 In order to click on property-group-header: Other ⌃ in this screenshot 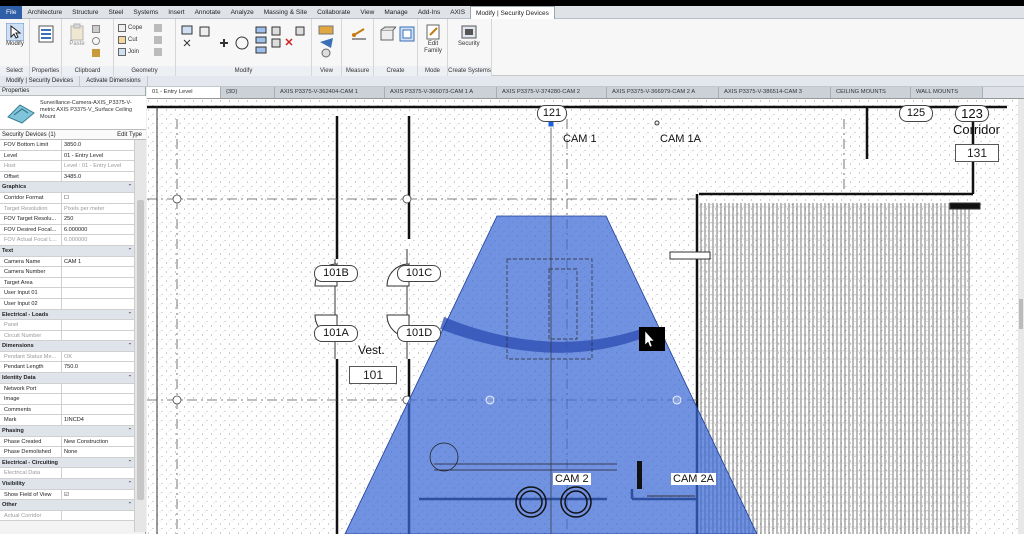, I will do `click(67, 505)`.